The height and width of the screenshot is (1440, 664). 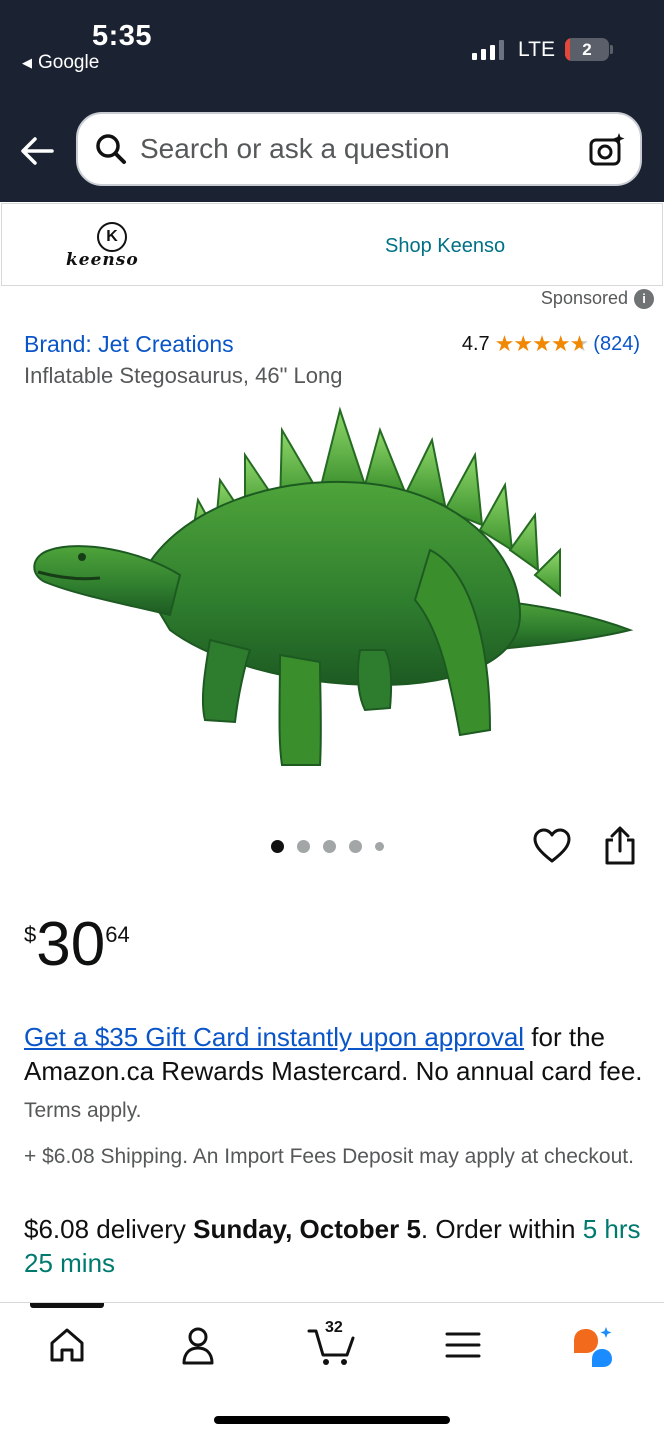 What do you see at coordinates (30, 934) in the screenshot?
I see `price-currency: $` at bounding box center [30, 934].